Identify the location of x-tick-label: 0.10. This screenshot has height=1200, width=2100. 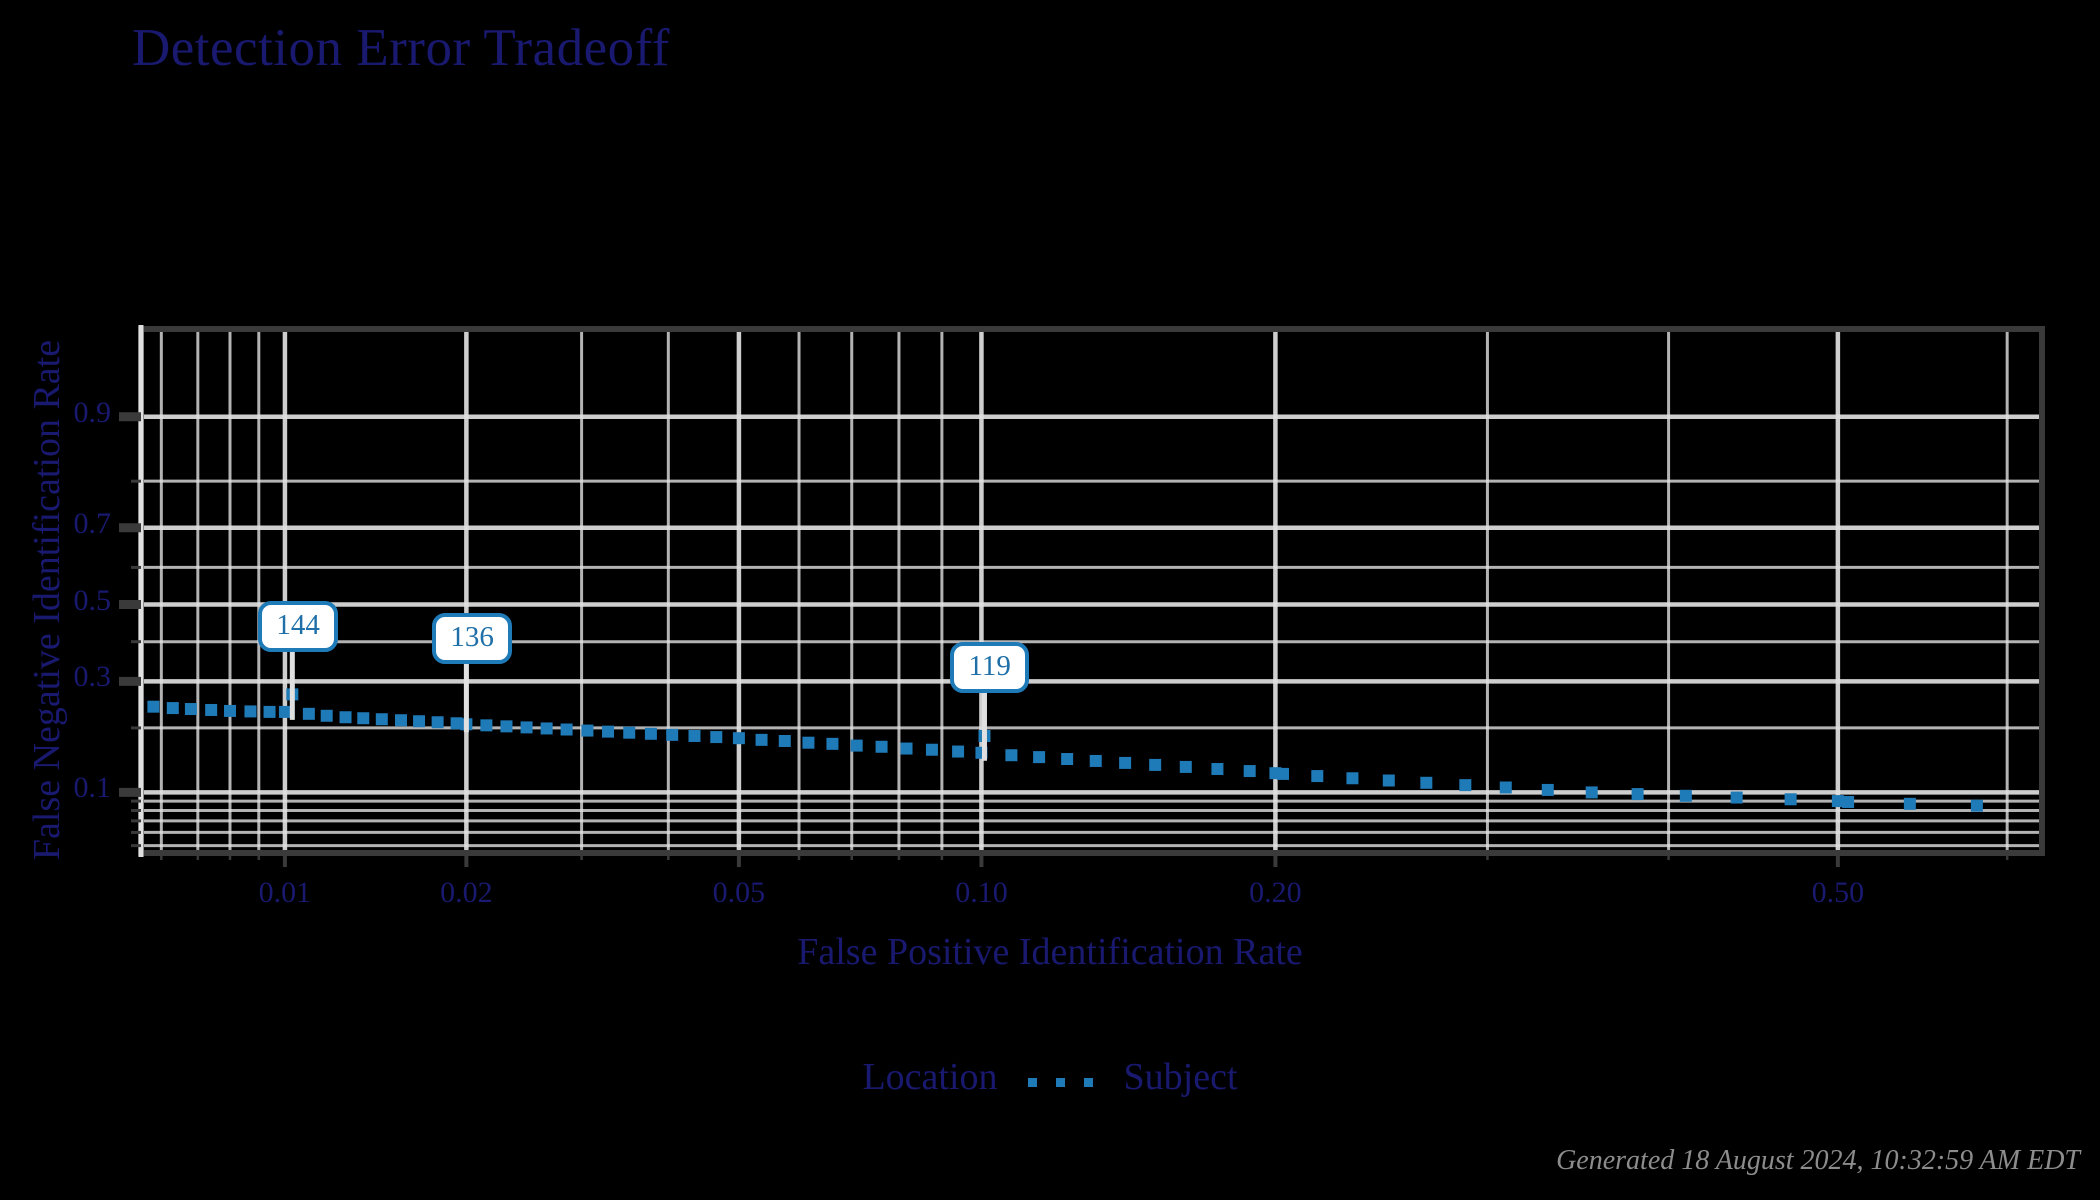
(981, 892).